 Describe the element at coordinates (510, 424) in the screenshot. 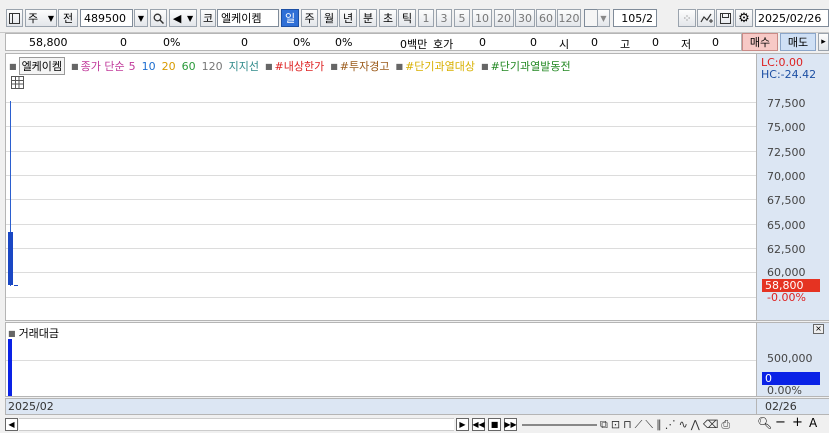

I see `fast-forward-button: ▶▶` at that location.